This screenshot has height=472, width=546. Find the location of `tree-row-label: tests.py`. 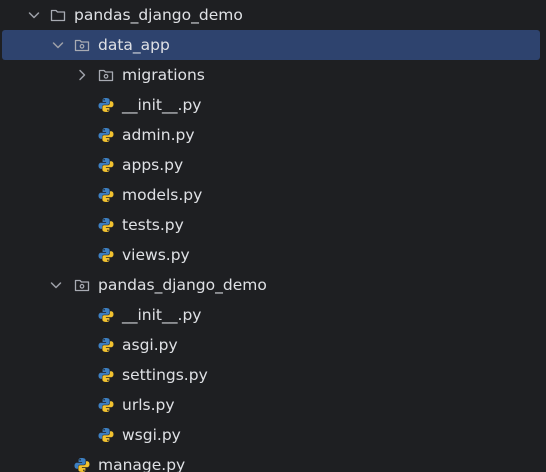

tree-row-label: tests.py is located at coordinates (153, 225).